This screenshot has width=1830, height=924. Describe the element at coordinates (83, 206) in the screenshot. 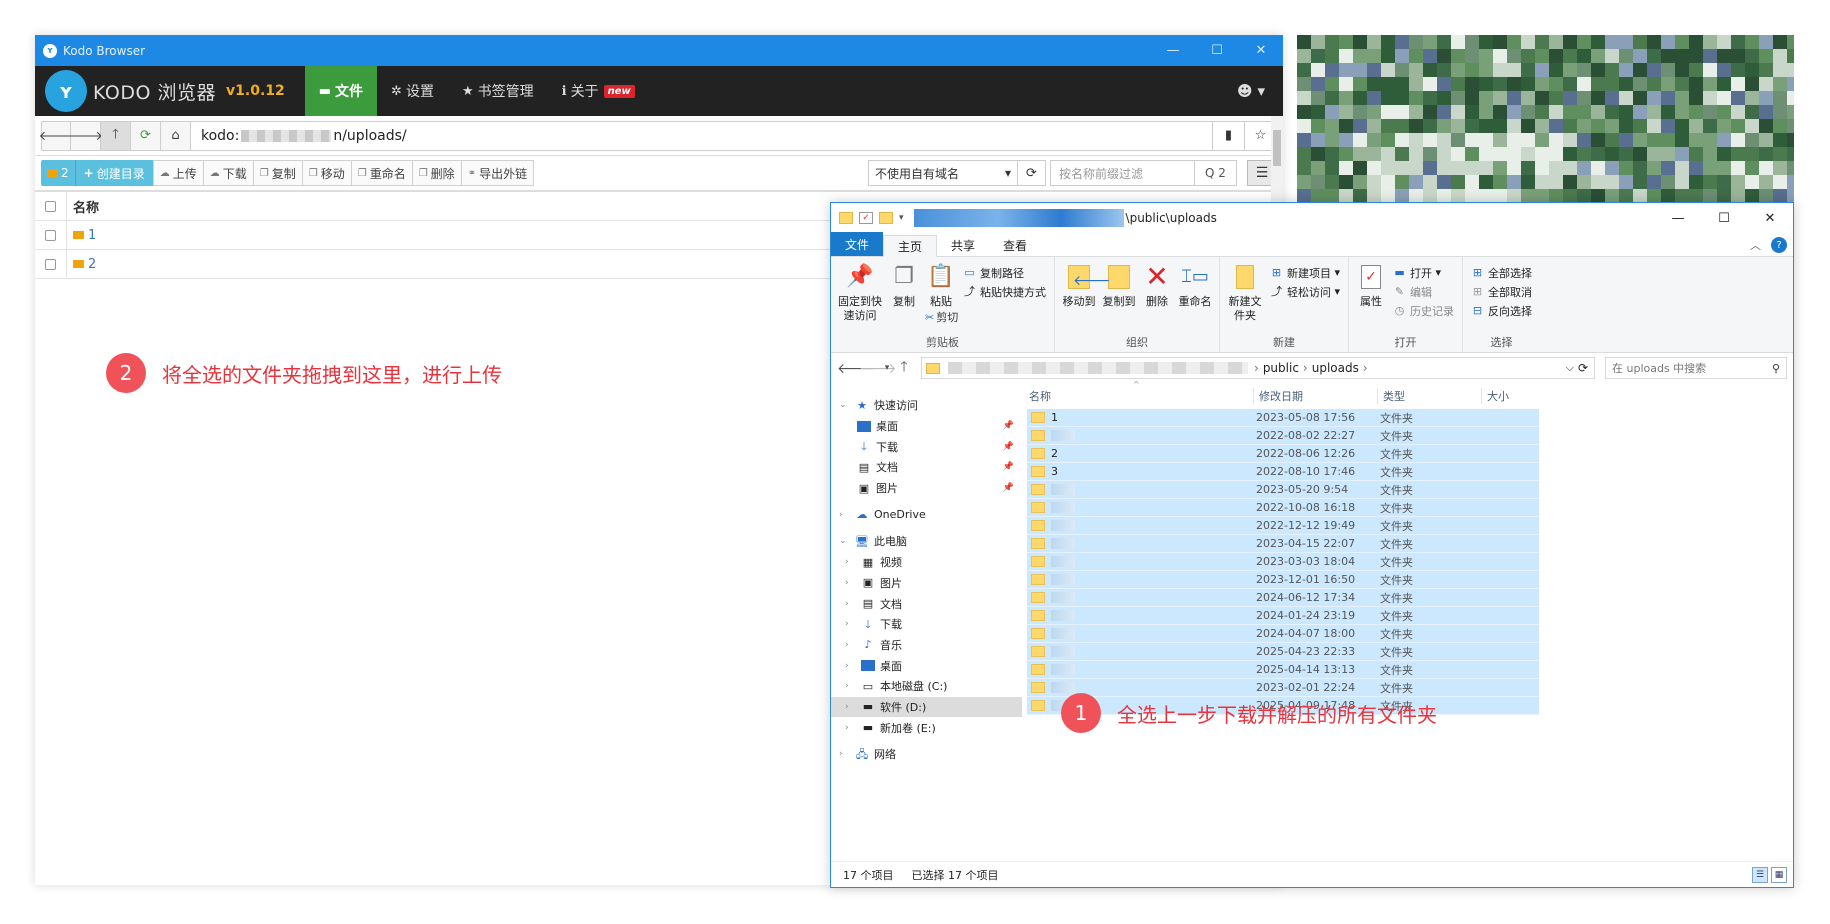

I see `header-name: 名称` at that location.